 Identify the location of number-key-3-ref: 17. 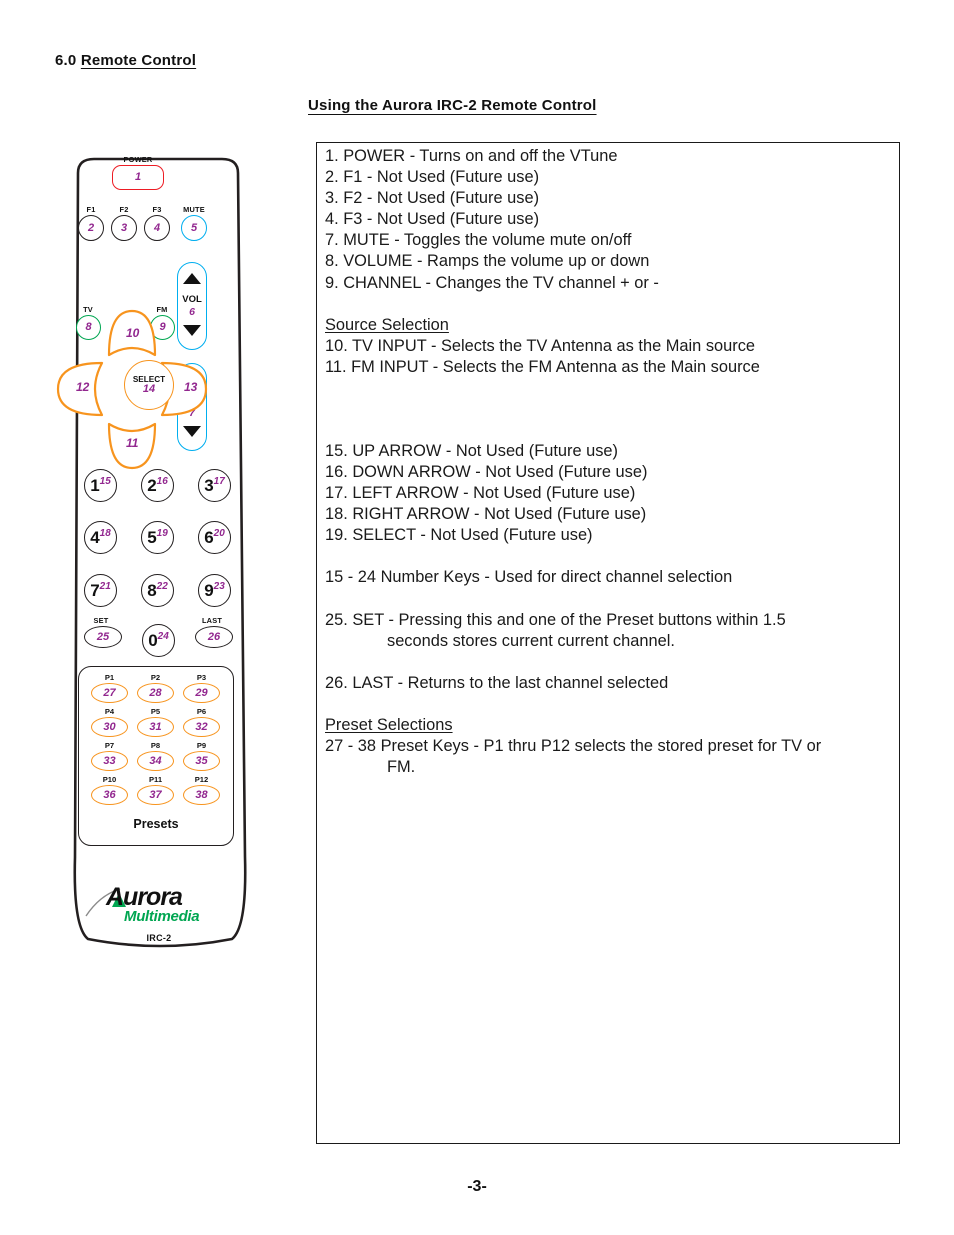
(219, 481).